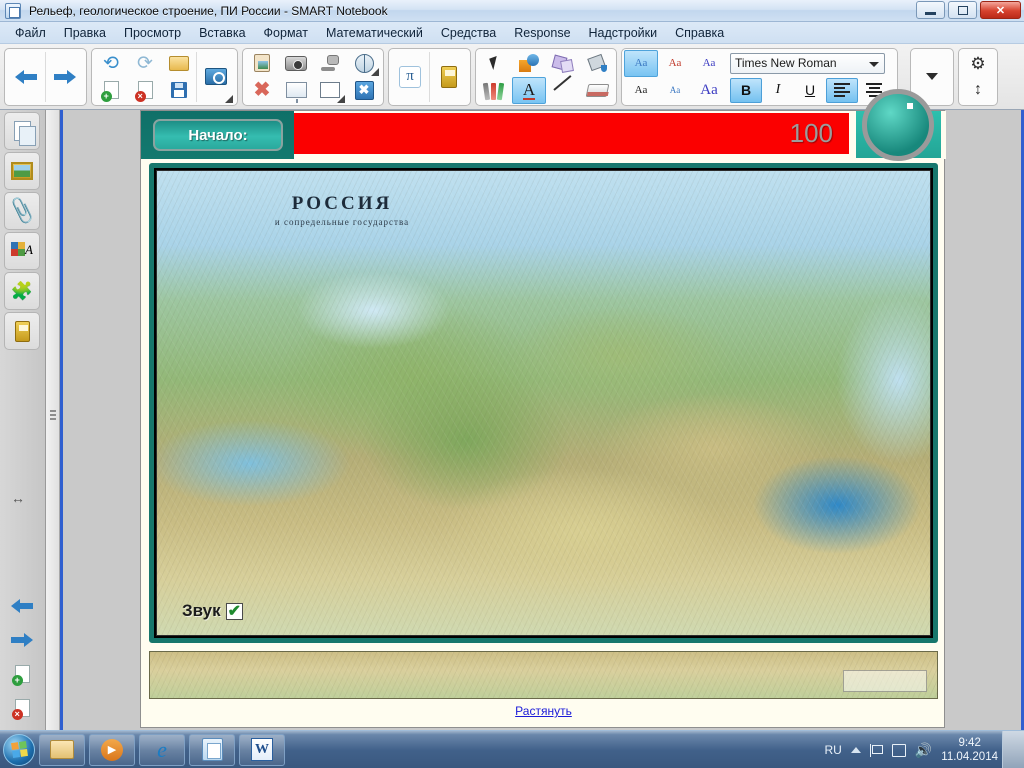 The height and width of the screenshot is (768, 1024). What do you see at coordinates (22, 251) in the screenshot?
I see `sidebar-item-properties: A` at bounding box center [22, 251].